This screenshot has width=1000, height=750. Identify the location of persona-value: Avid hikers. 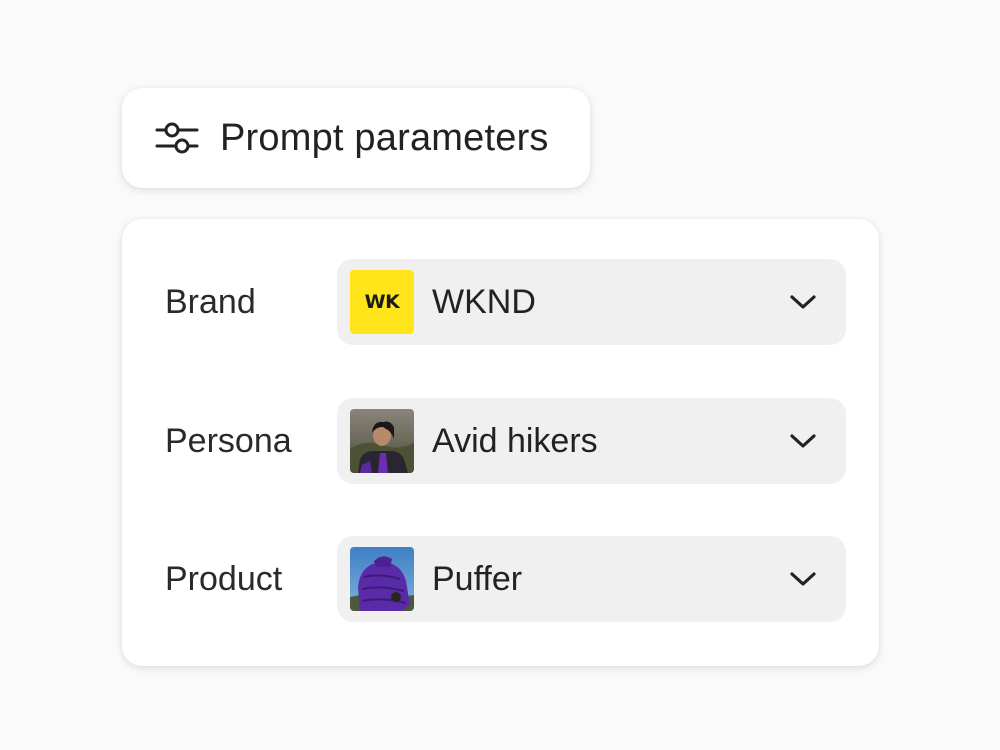
(515, 440).